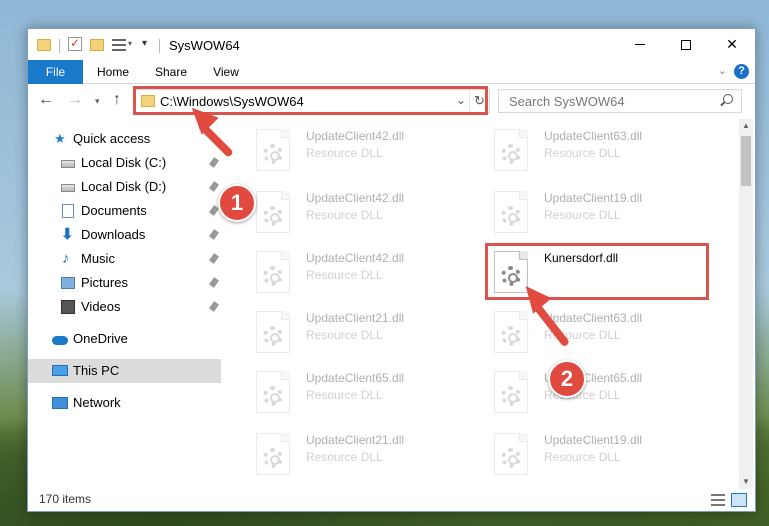 This screenshot has height=526, width=769. Describe the element at coordinates (686, 44) in the screenshot. I see `maximize-button` at that location.